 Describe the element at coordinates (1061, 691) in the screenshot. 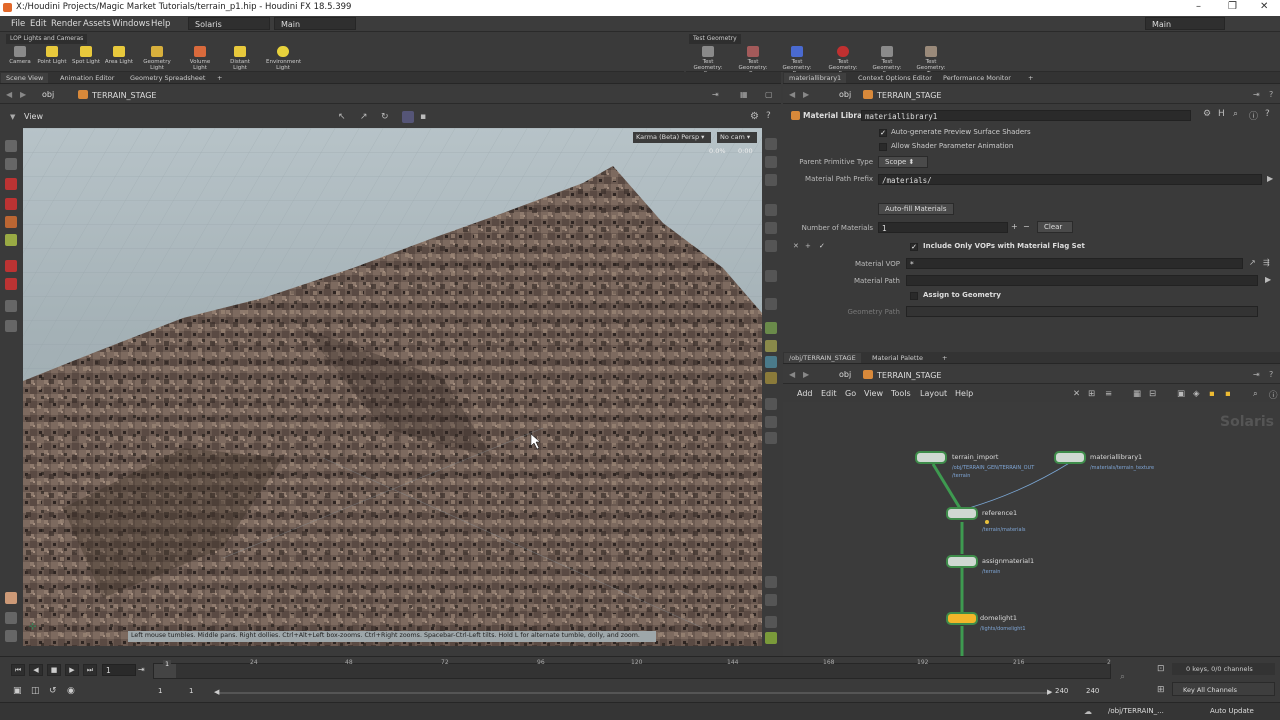

I see `range-end: 240` at that location.